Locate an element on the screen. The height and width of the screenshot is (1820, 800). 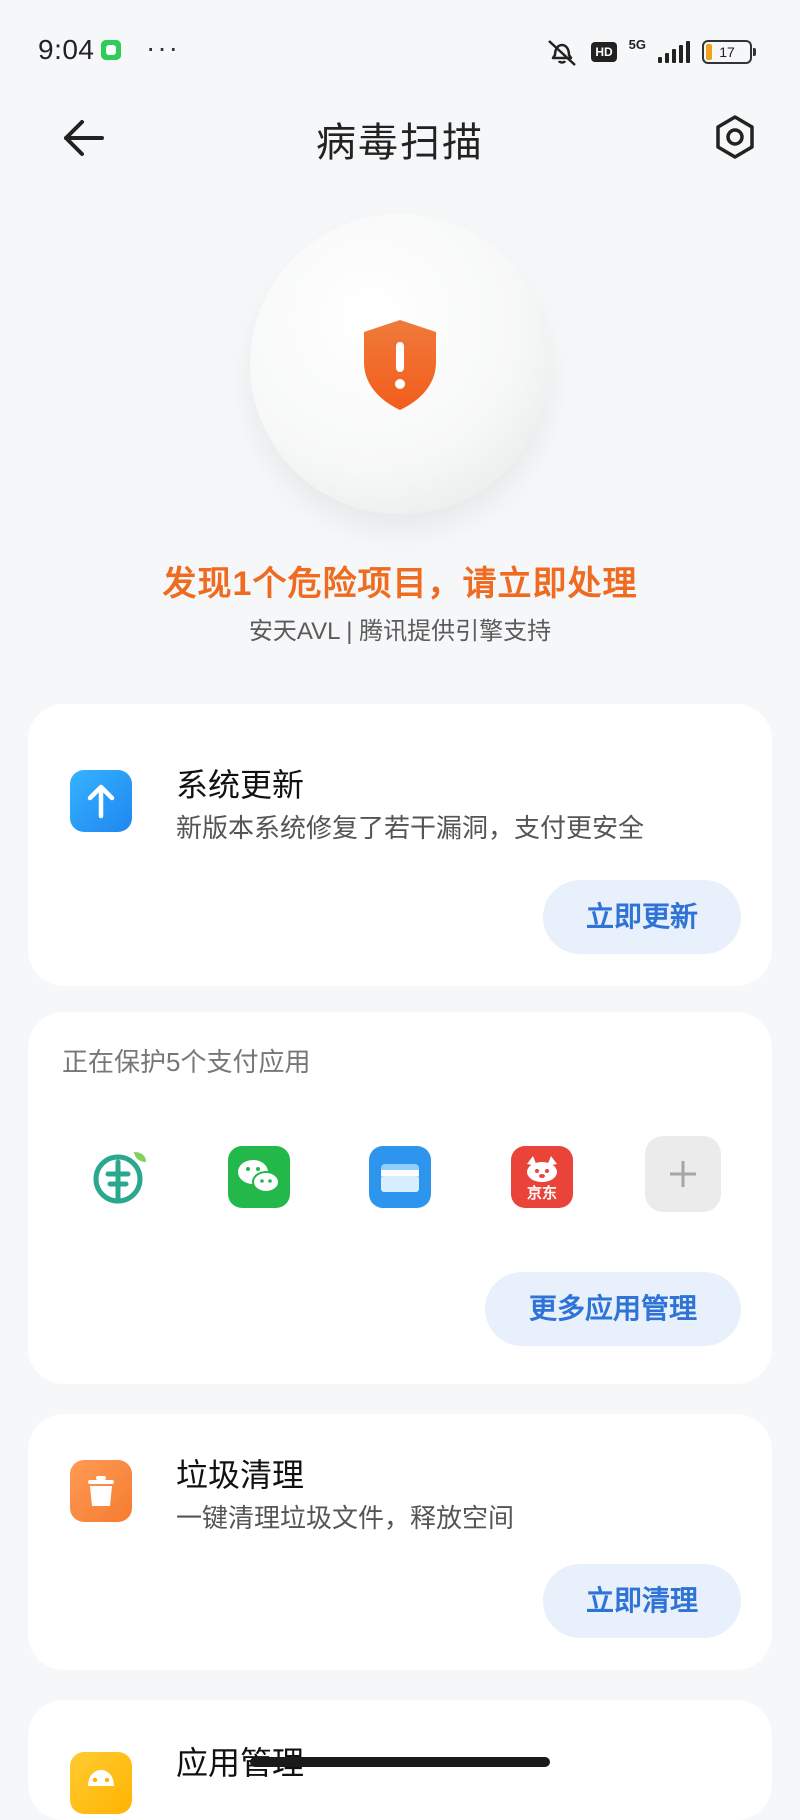
home-indicator is located at coordinates (400, 1762).